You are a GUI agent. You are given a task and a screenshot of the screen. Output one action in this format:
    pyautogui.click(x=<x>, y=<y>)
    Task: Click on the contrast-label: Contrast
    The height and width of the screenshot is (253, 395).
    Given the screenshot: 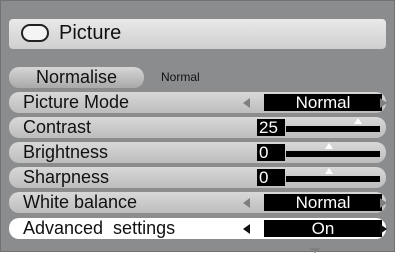 What is the action you would take?
    pyautogui.click(x=57, y=127)
    